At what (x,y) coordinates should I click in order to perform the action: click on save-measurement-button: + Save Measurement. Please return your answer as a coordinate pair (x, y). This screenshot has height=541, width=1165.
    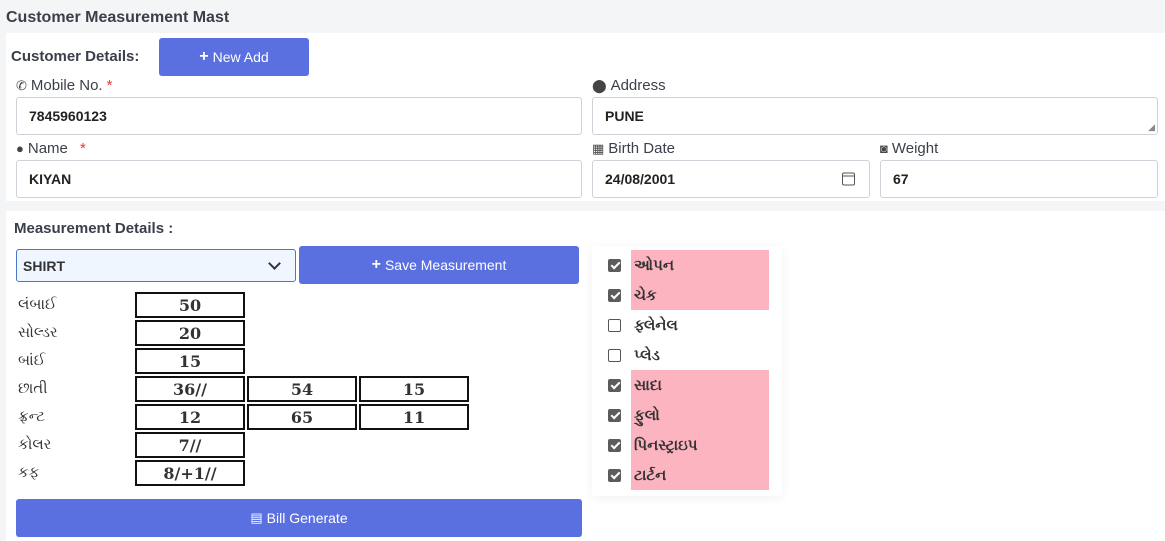
    Looking at the image, I should click on (439, 265).